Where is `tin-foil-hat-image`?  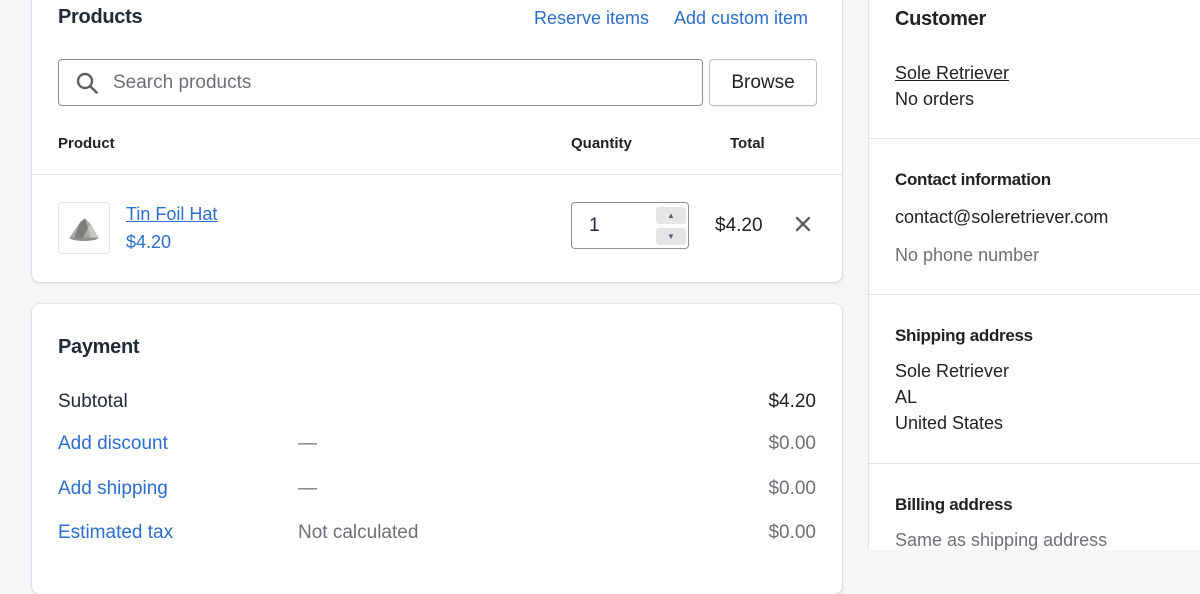
tin-foil-hat-image is located at coordinates (84, 229).